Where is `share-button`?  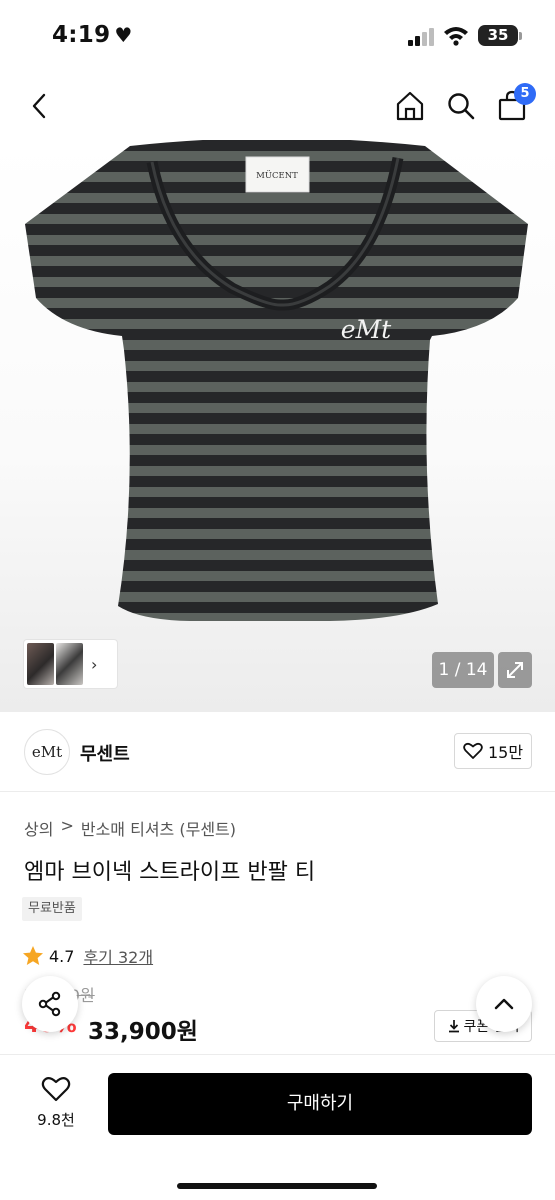
share-button is located at coordinates (50, 1004).